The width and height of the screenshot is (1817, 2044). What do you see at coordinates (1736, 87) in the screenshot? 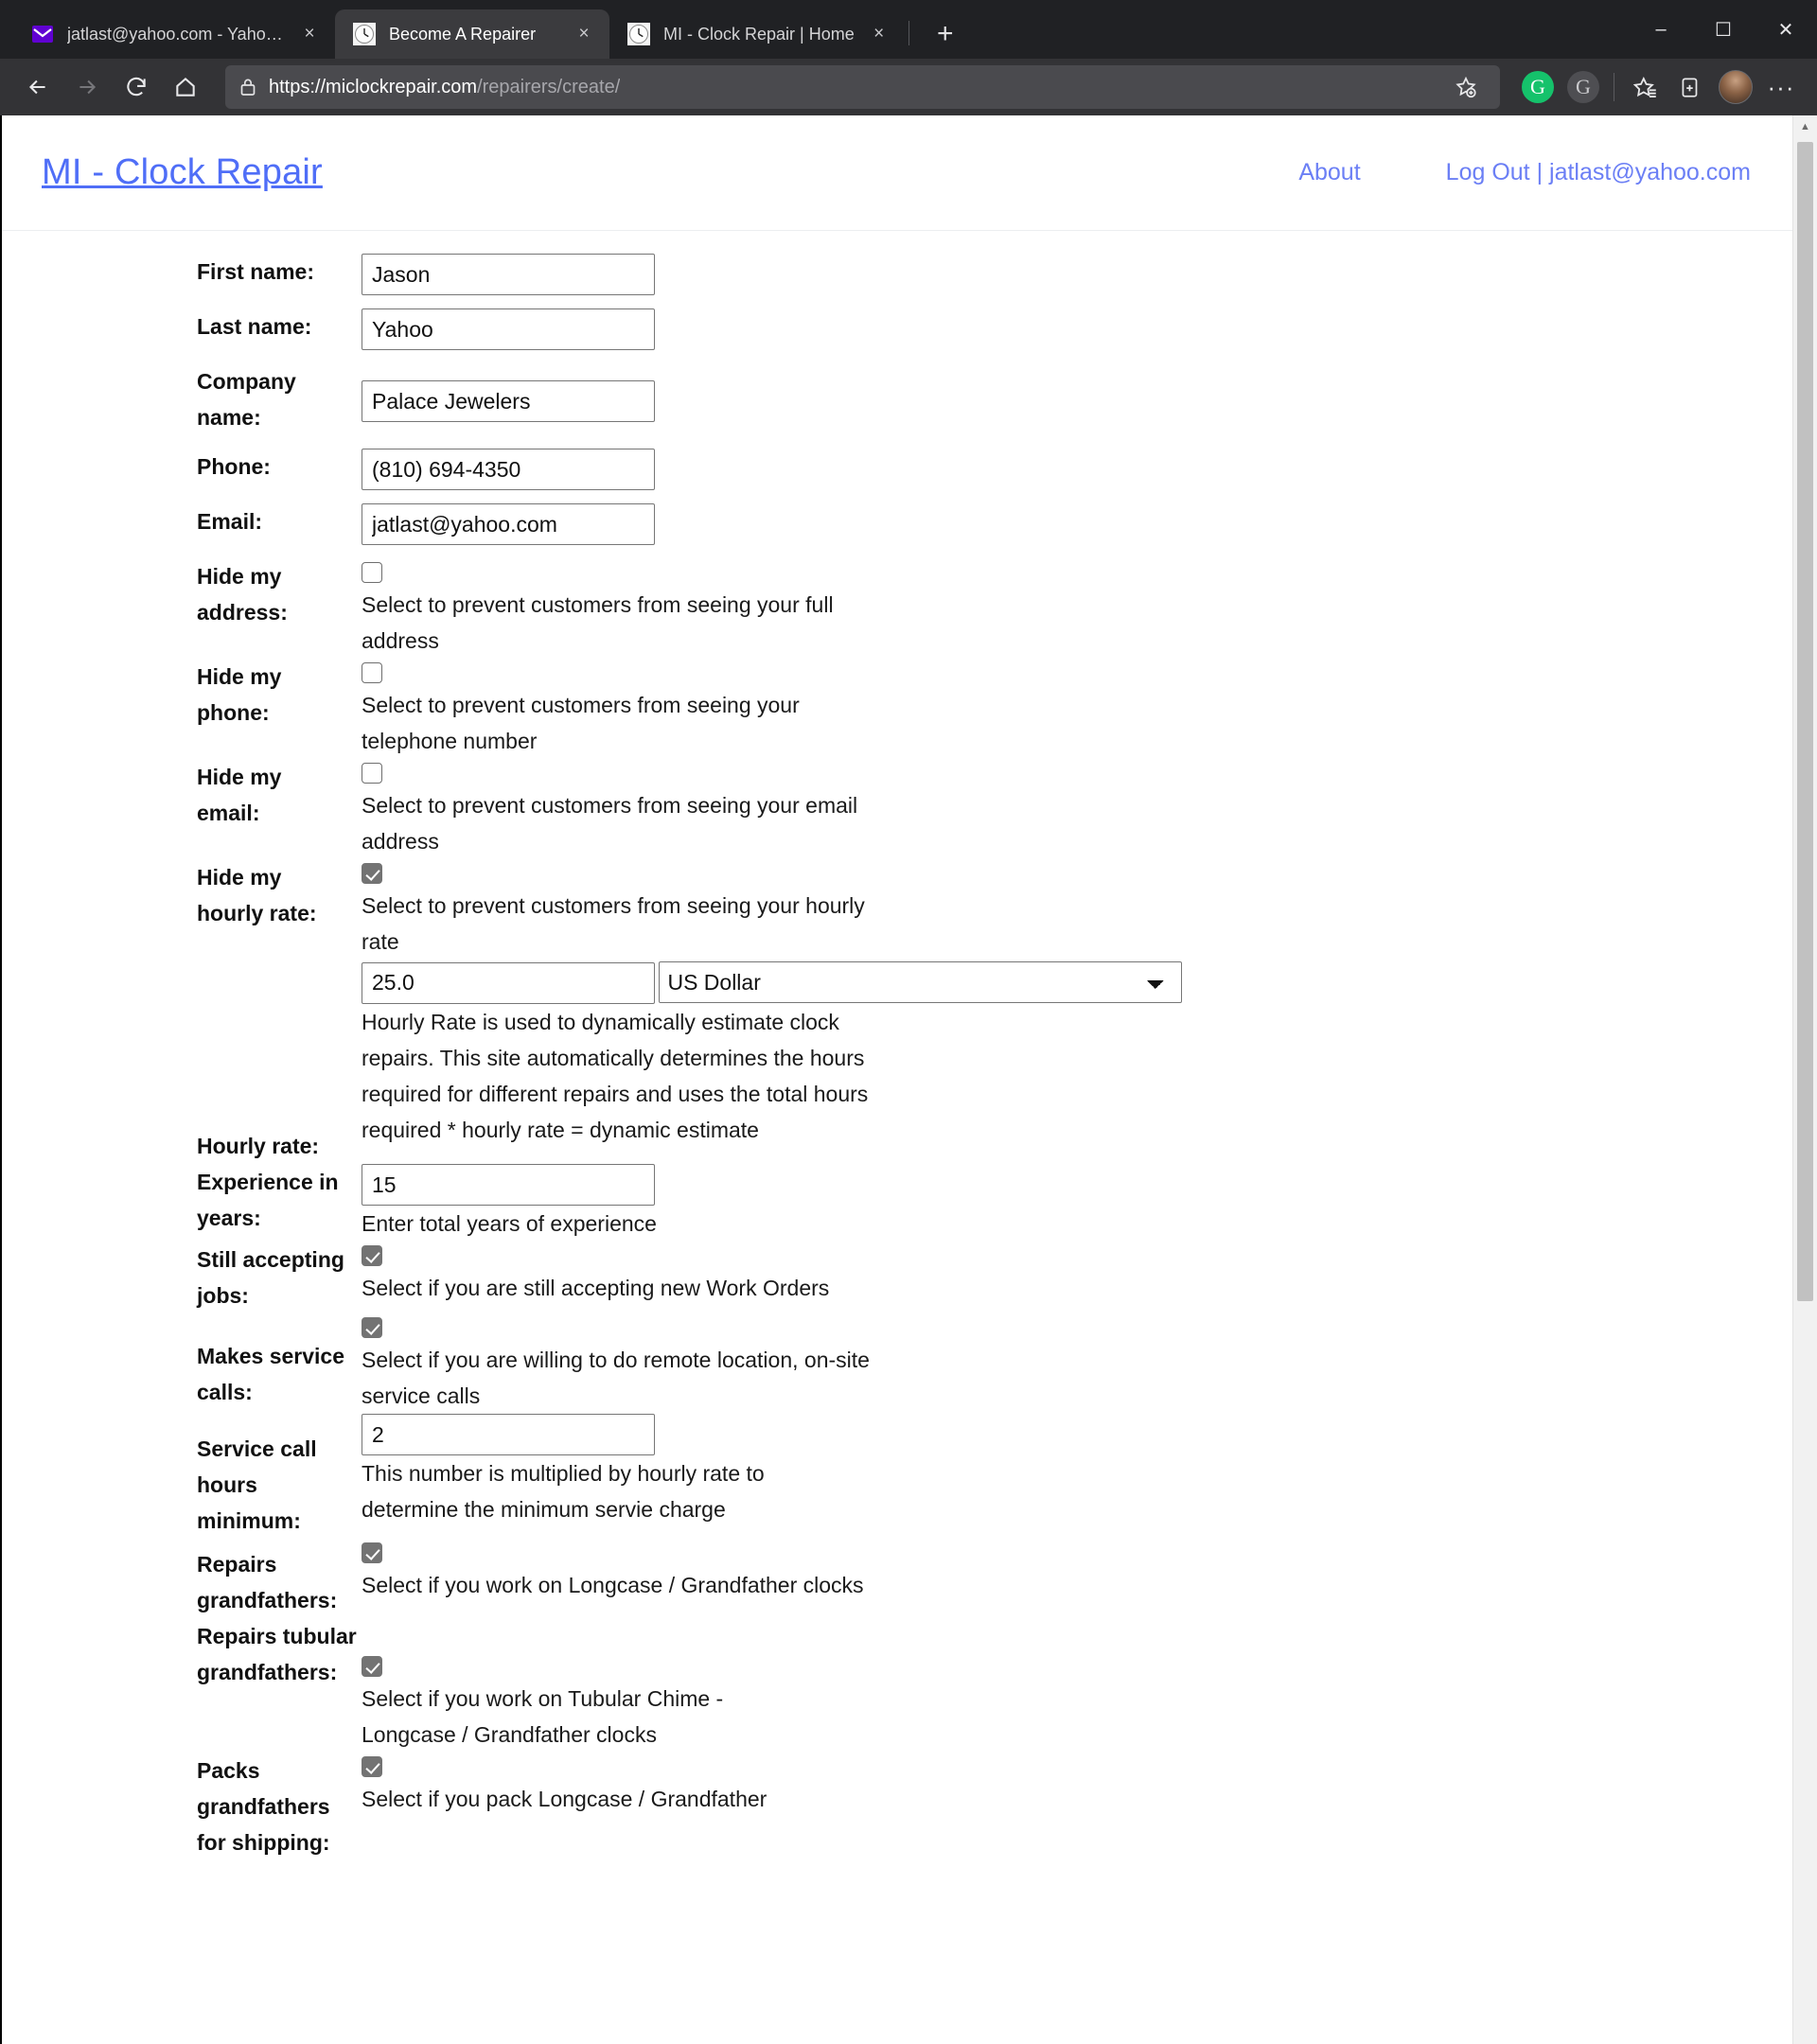
I see `profile-avatar` at bounding box center [1736, 87].